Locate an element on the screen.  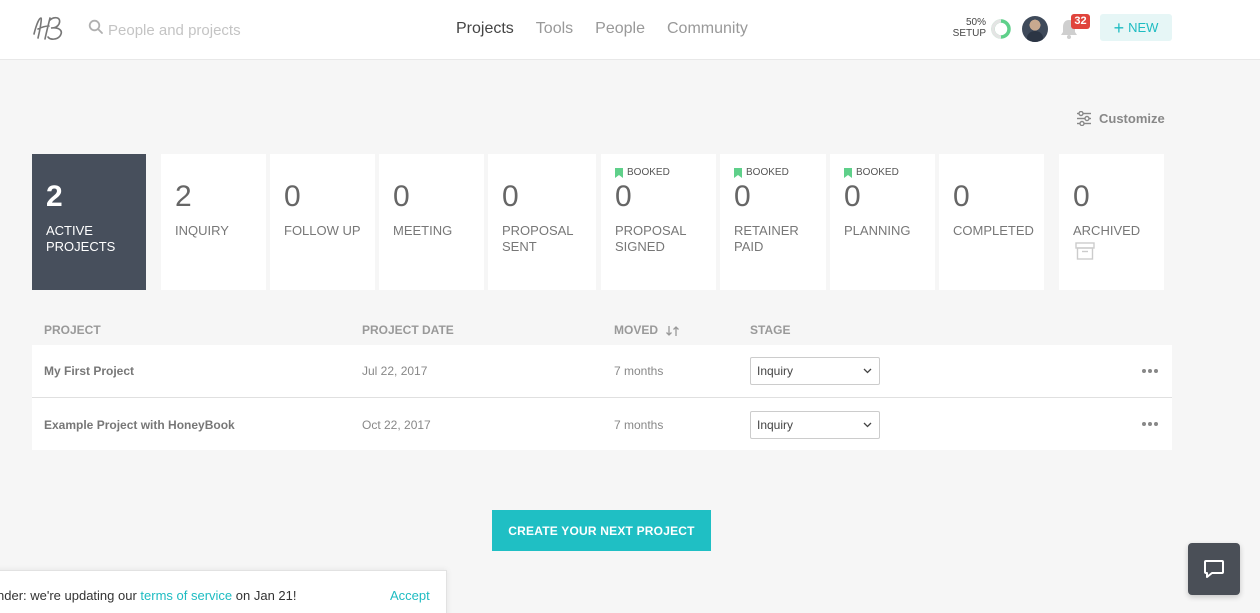
nav-tools: Tools is located at coordinates (554, 29).